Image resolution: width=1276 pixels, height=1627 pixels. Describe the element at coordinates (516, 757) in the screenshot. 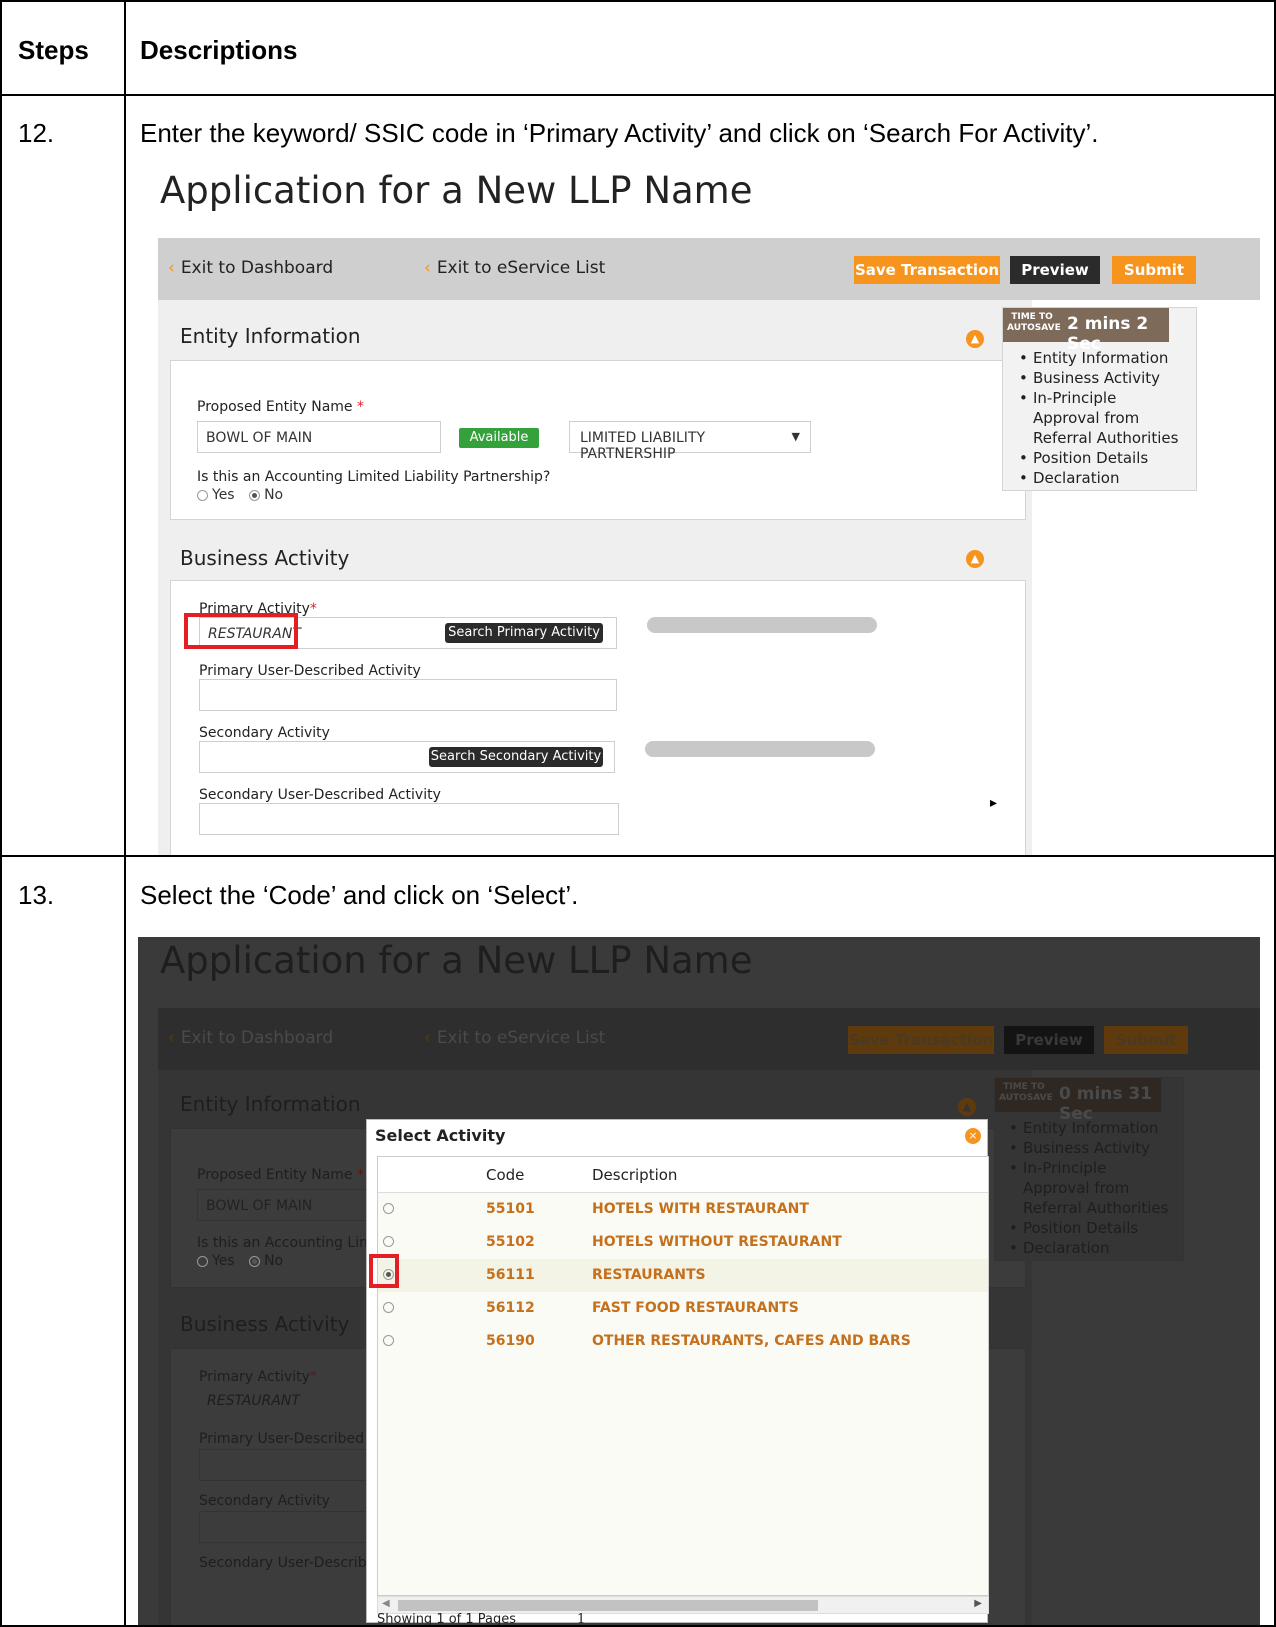

I see `search-secondary-activity-button: Search Secondary Activity` at that location.